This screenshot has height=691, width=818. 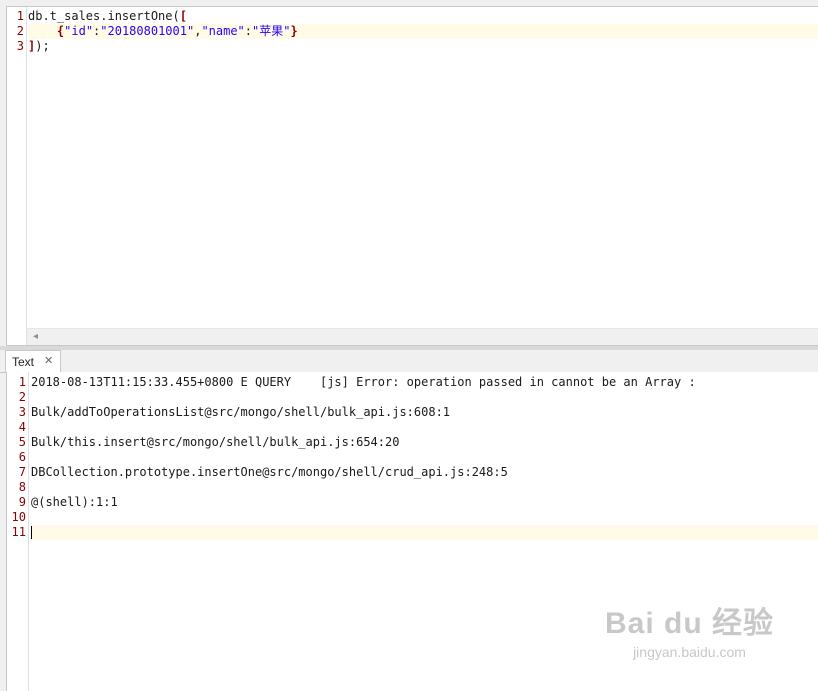 I want to click on output-line-number: 7, so click(x=22, y=472).